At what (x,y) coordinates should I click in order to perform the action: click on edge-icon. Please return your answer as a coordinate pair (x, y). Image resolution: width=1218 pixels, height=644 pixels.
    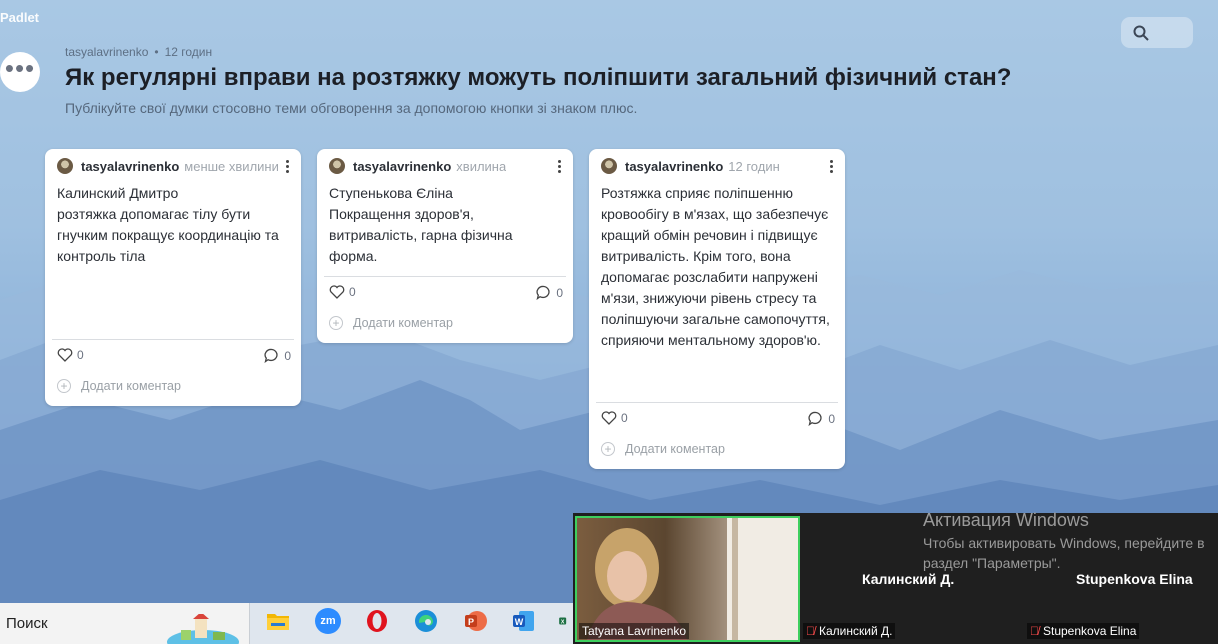
    Looking at the image, I should click on (426, 621).